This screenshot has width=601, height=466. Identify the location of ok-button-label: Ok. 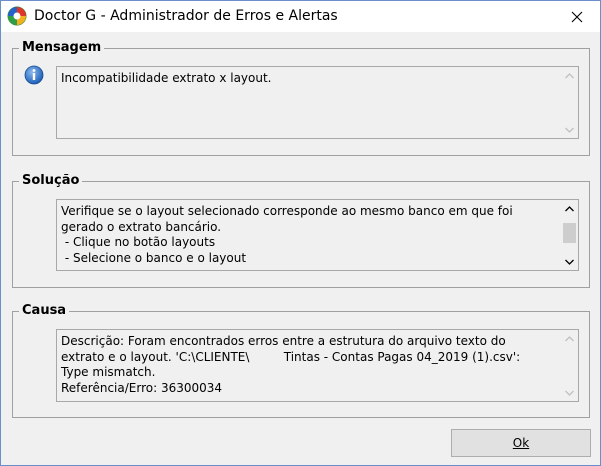
(521, 443).